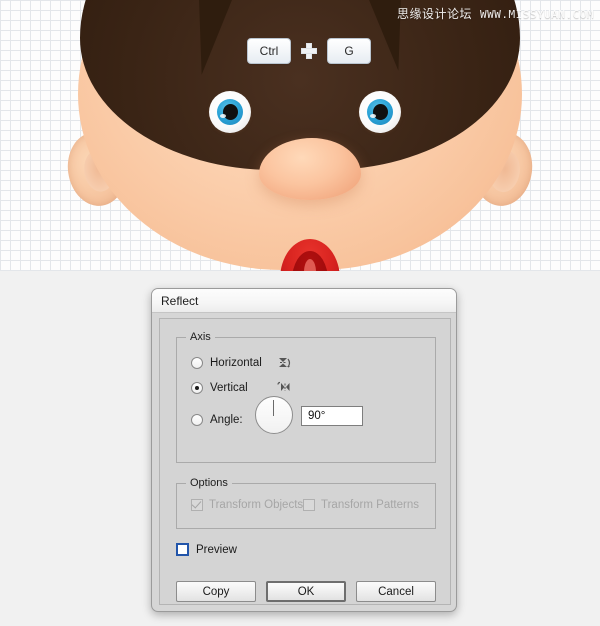  I want to click on axis-group: Axis Horizontal Vertical Angle: 90°, so click(306, 397).